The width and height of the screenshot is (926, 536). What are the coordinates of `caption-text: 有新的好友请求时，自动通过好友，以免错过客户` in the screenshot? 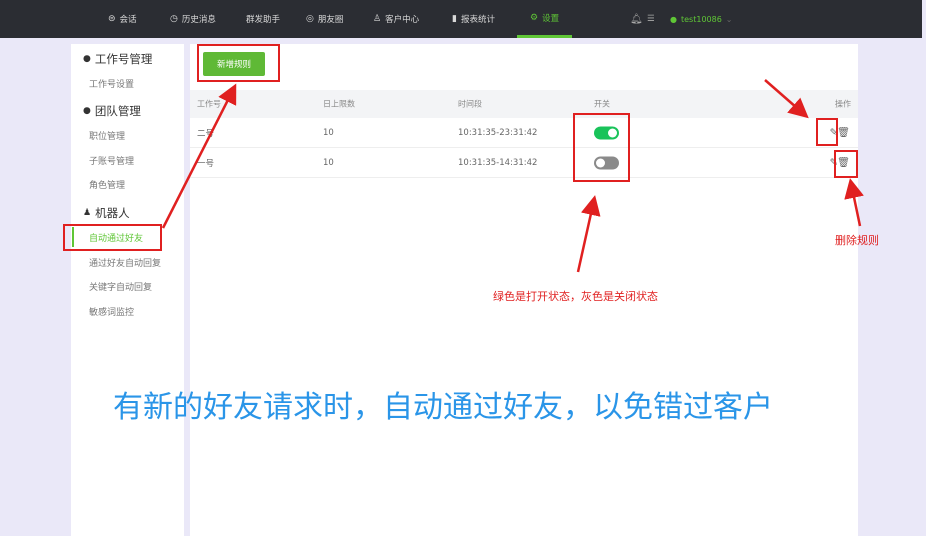 It's located at (443, 407).